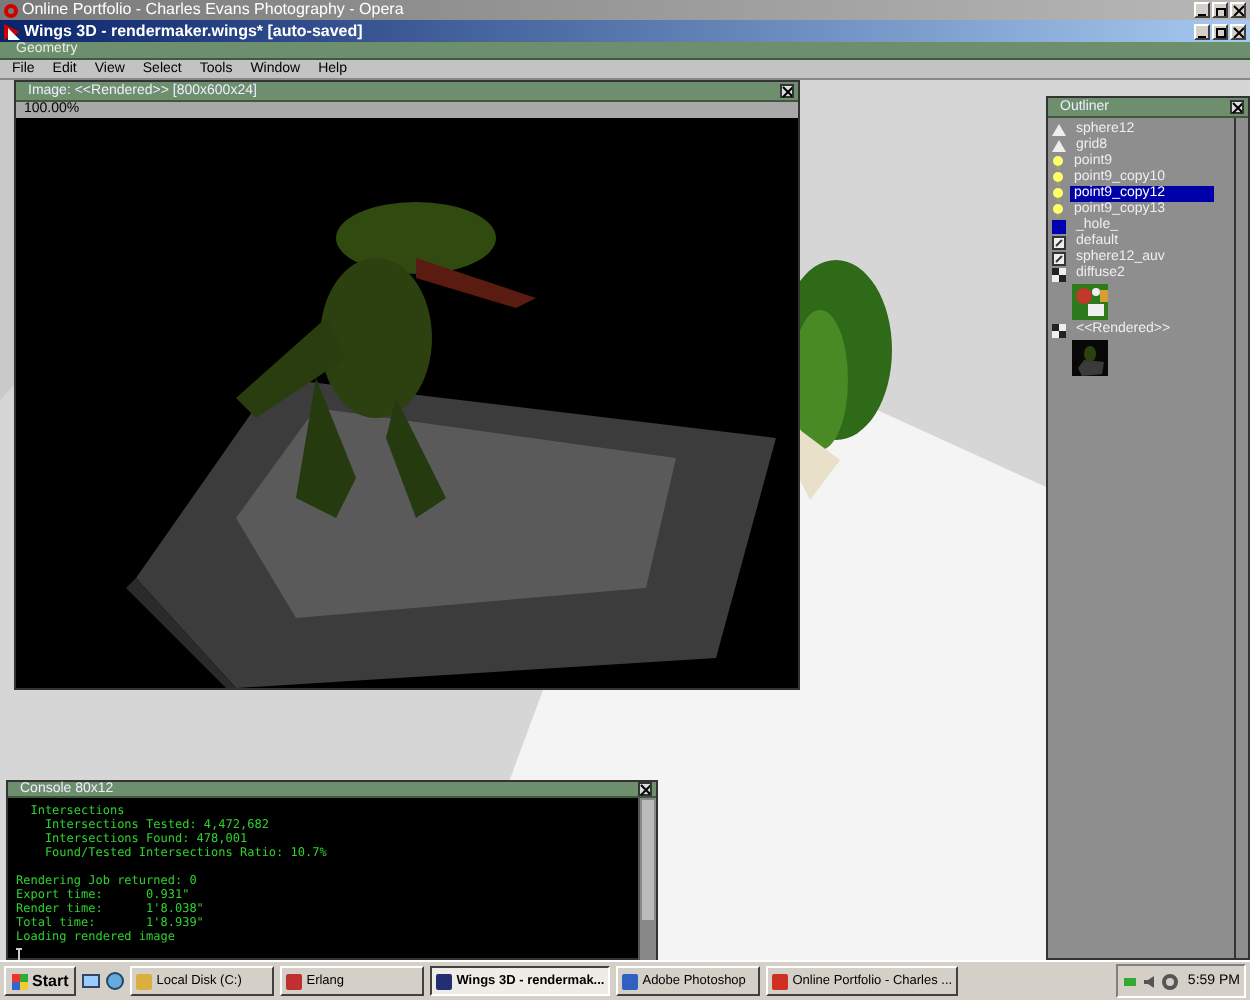 This screenshot has height=1000, width=1250. Describe the element at coordinates (20, 981) in the screenshot. I see `windows-logo-icon` at that location.